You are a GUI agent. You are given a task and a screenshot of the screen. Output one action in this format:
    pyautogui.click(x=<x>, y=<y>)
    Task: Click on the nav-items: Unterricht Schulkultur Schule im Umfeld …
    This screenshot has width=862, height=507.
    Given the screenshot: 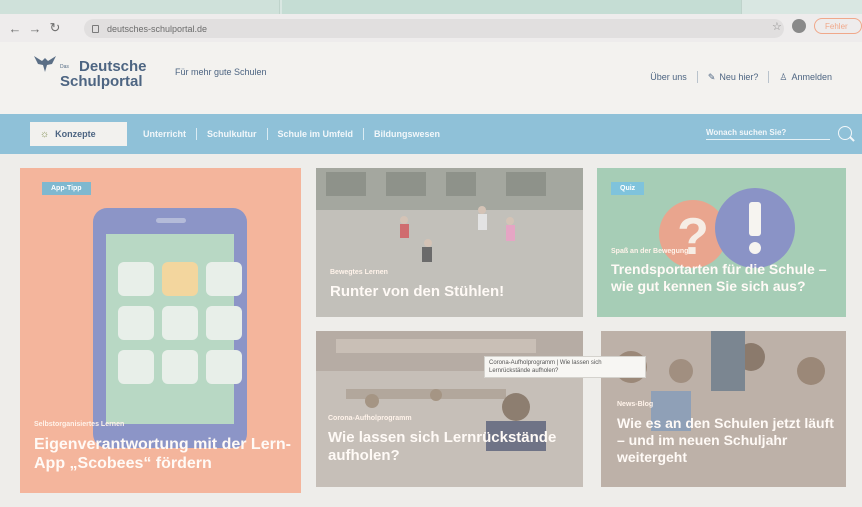 What is the action you would take?
    pyautogui.click(x=291, y=134)
    